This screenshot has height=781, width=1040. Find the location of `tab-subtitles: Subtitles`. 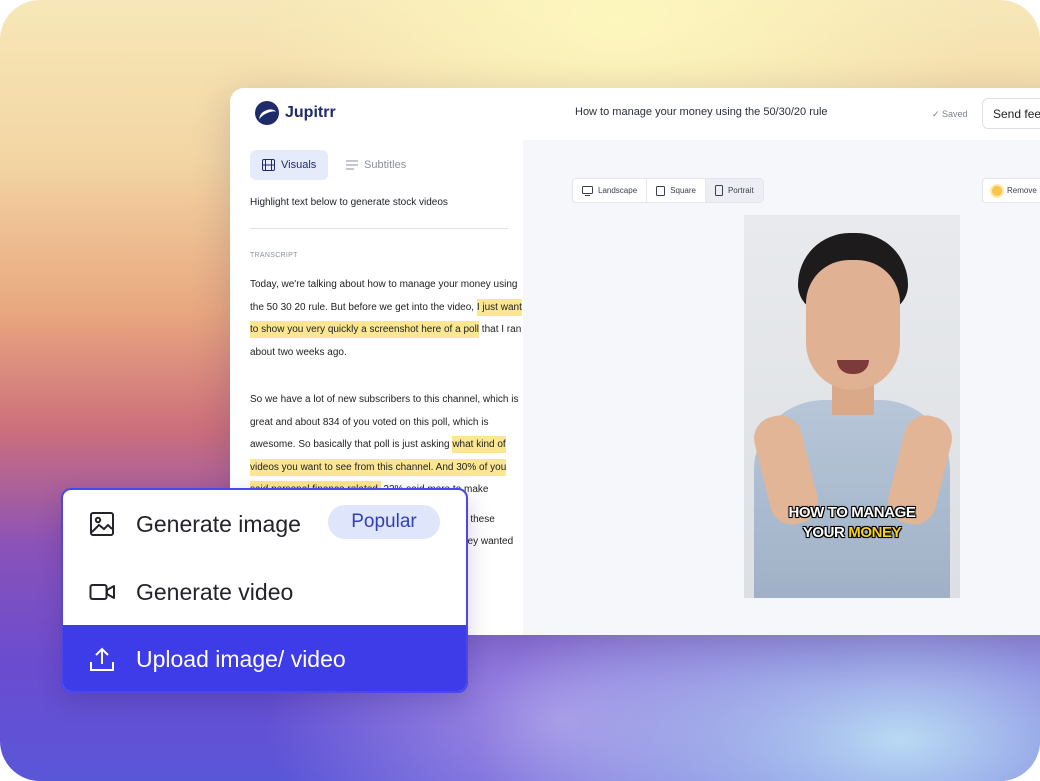

tab-subtitles: Subtitles is located at coordinates (376, 165).